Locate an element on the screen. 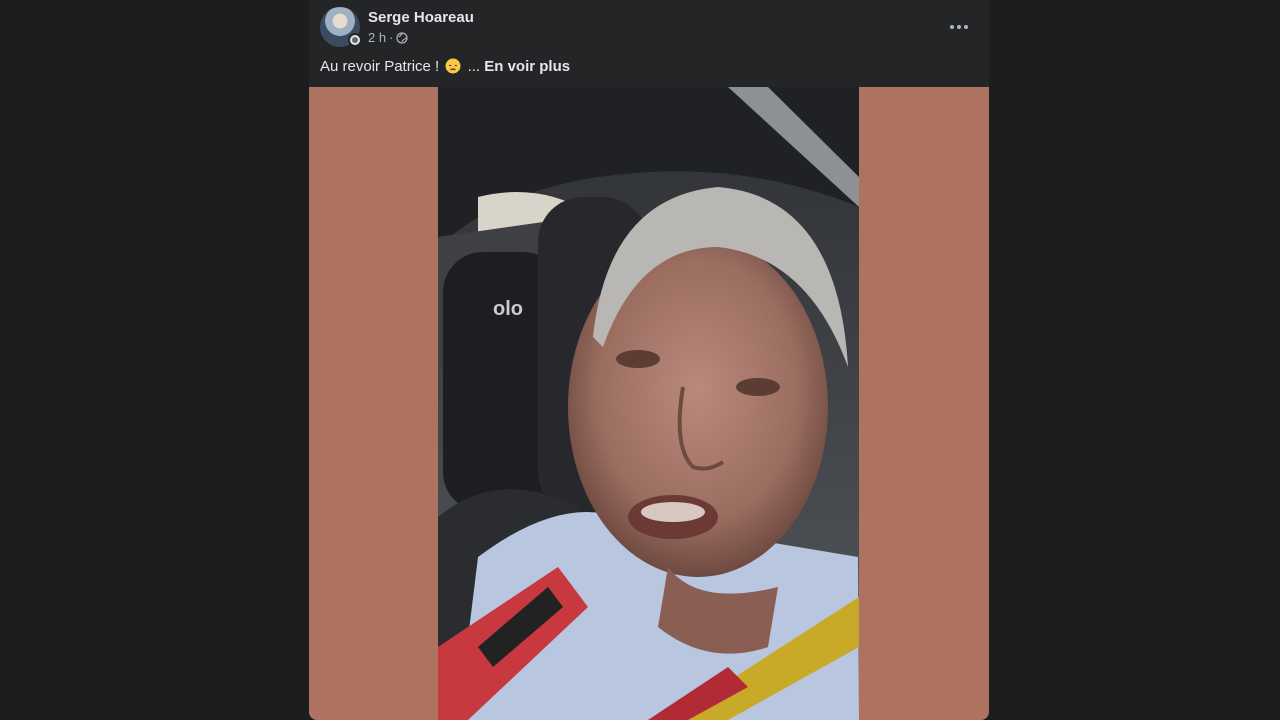 This screenshot has height=720, width=1280. post-meta: 2 h · is located at coordinates (388, 38).